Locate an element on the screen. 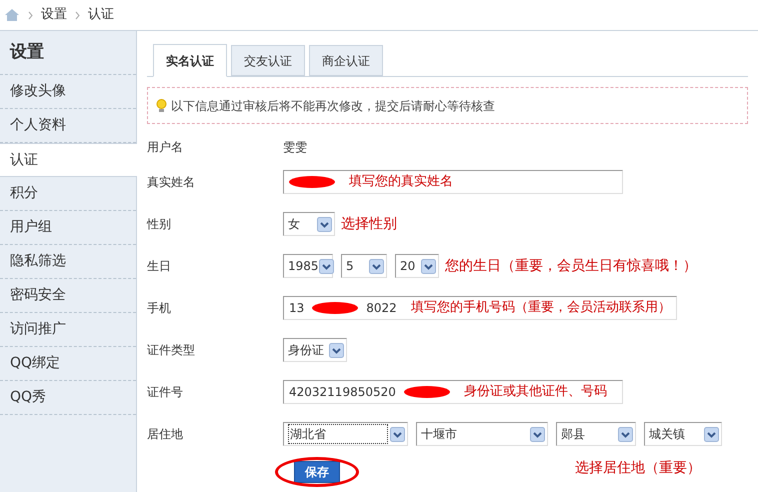  field-label: 用户名 is located at coordinates (165, 147).